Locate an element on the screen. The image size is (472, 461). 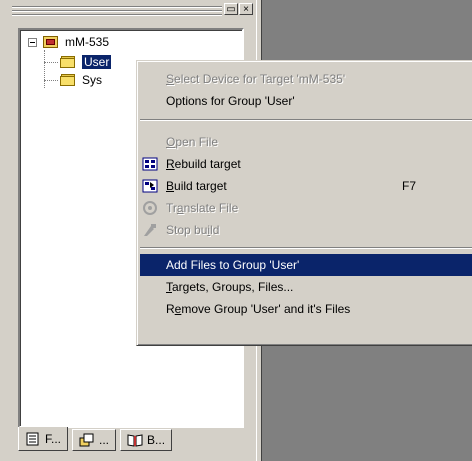
menu-item-remove-group: Remove Group 'User' and it's Files is located at coordinates (306, 309).